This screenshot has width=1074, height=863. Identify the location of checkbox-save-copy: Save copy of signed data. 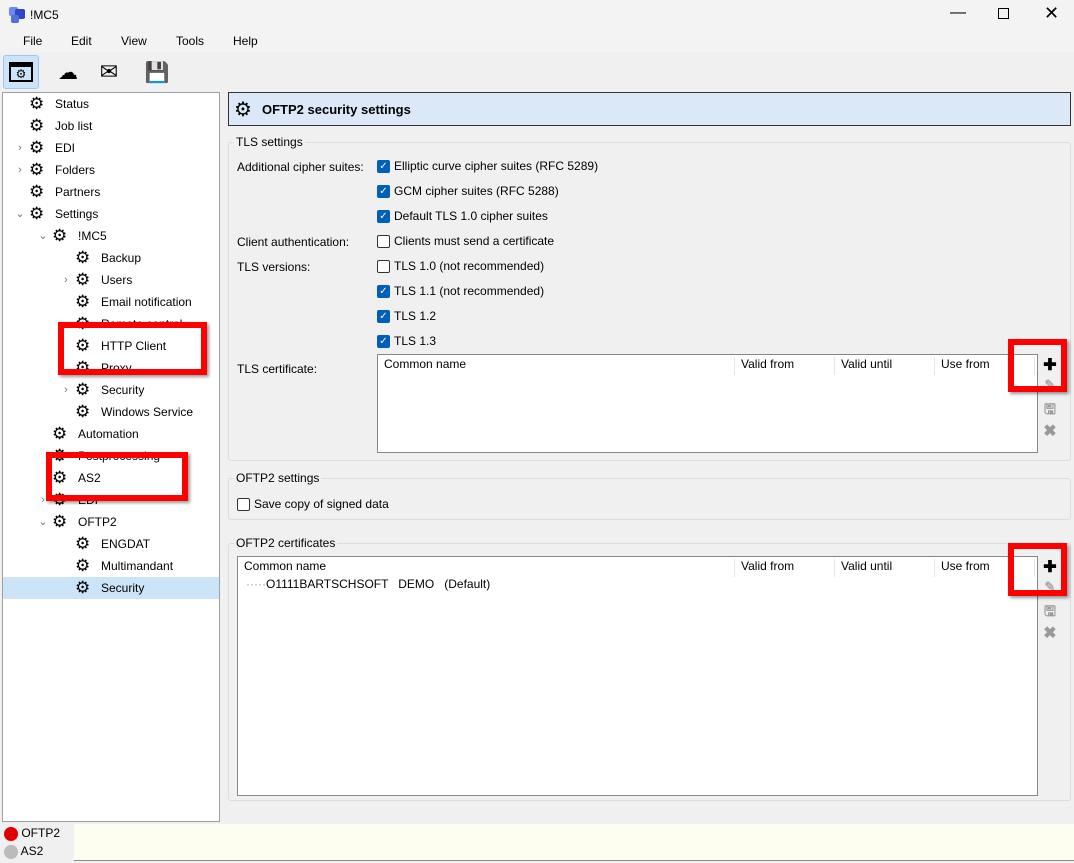
(313, 504).